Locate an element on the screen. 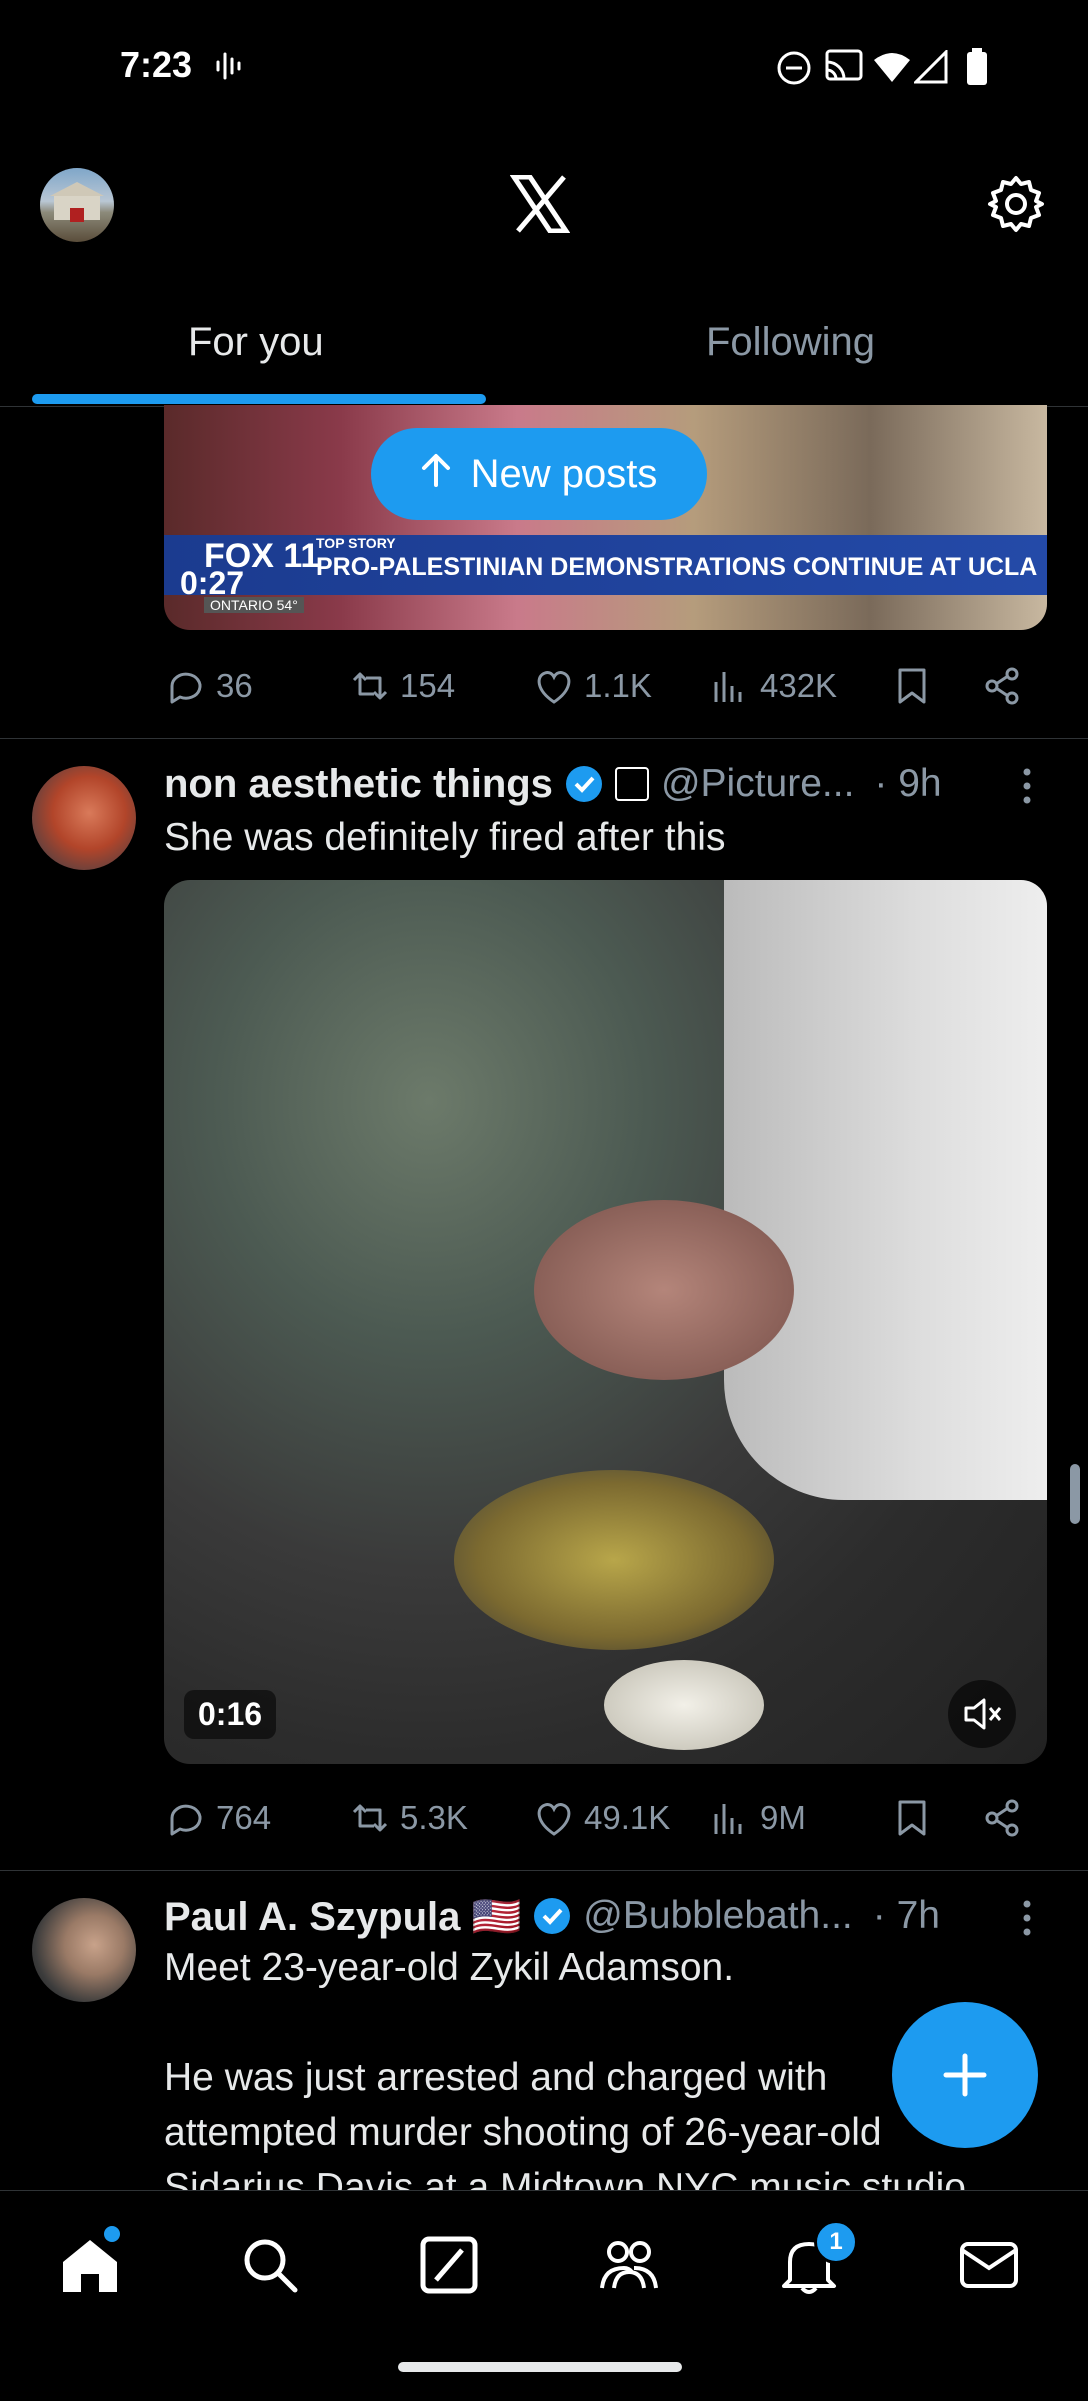 This screenshot has width=1088, height=2401. signal-icon is located at coordinates (930, 68).